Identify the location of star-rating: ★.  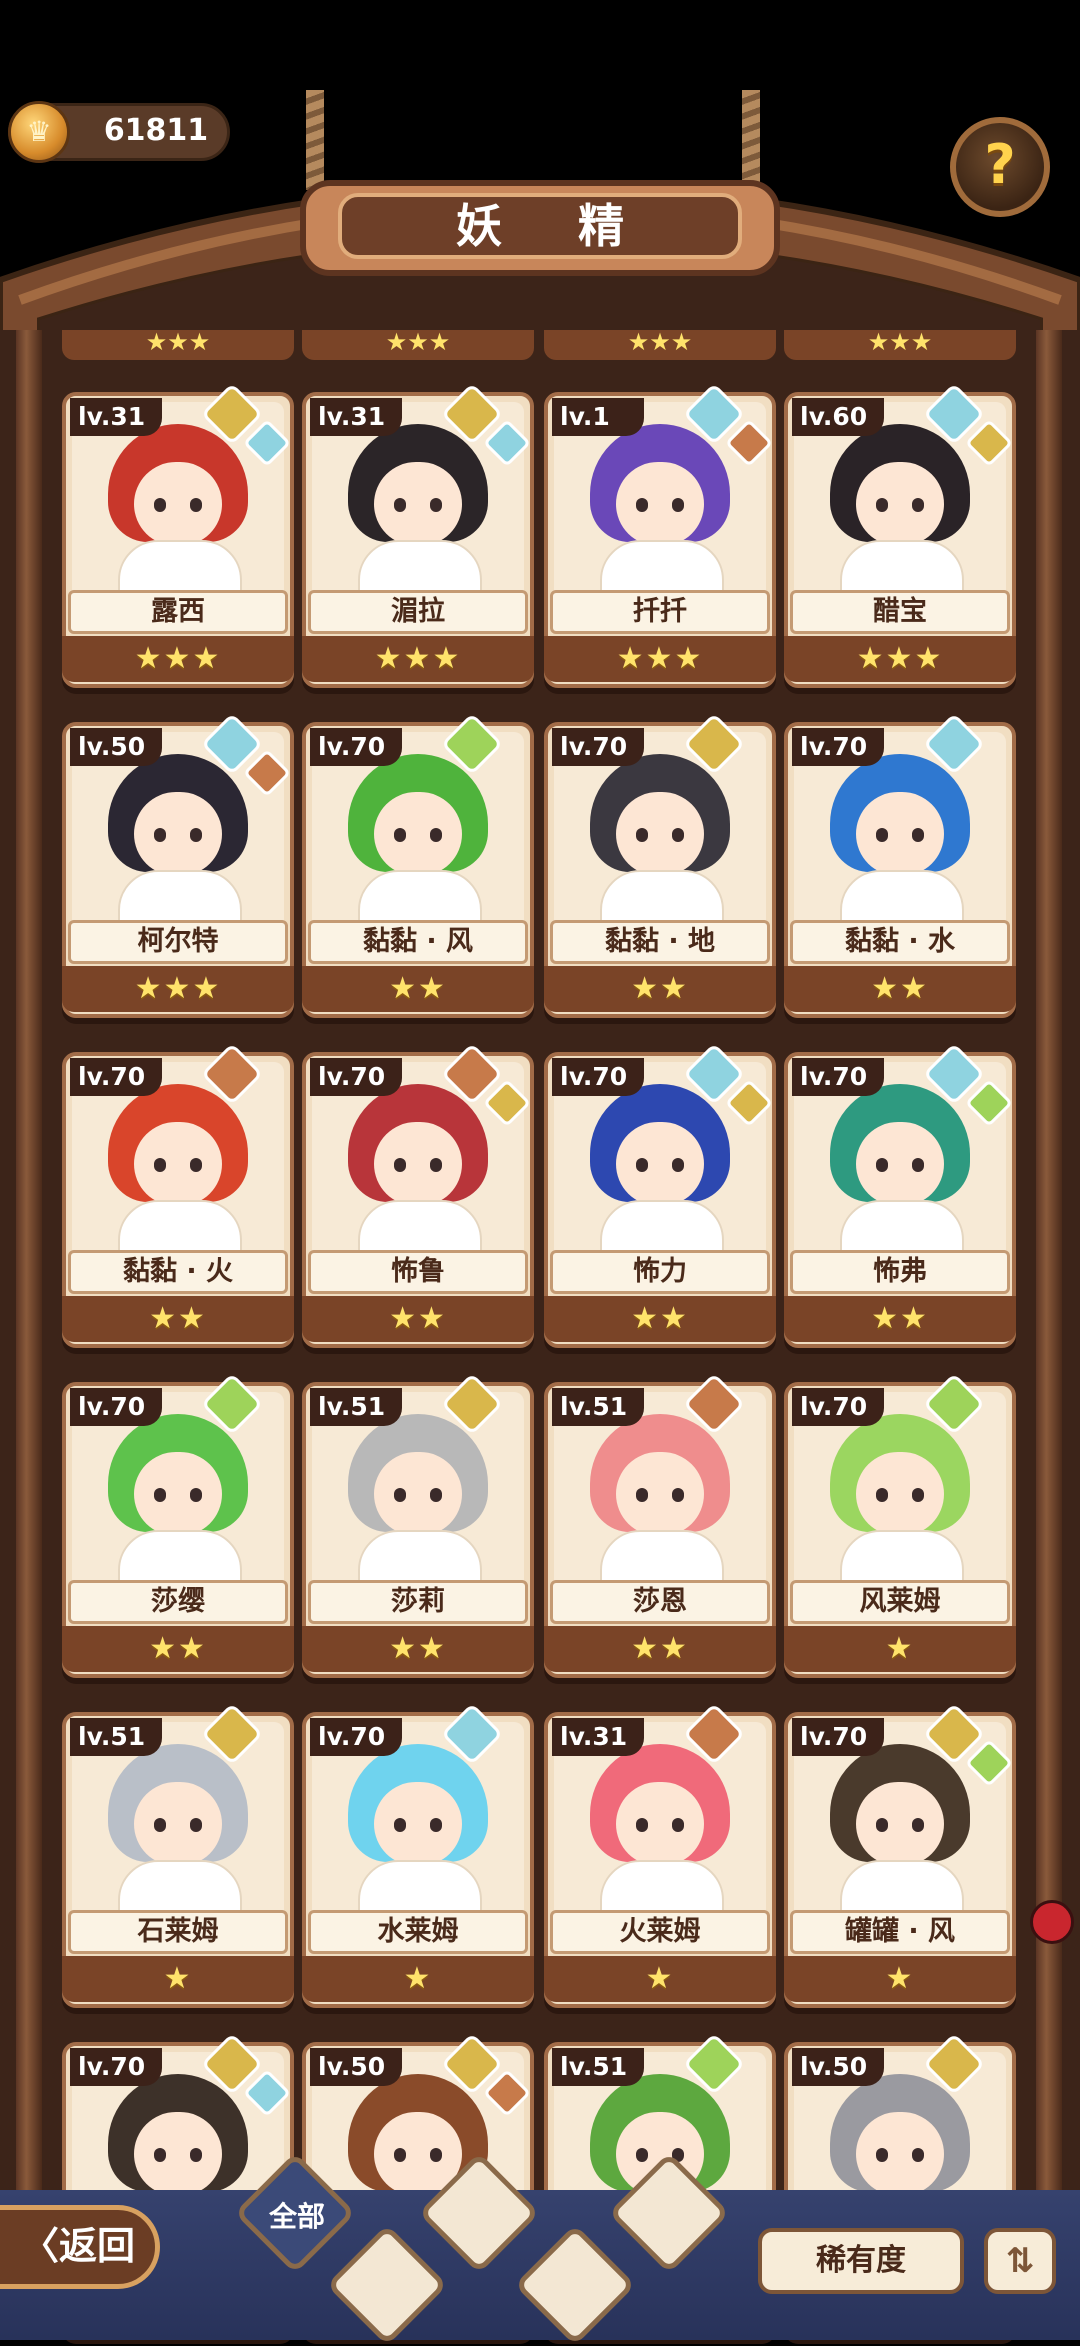
(900, 1649).